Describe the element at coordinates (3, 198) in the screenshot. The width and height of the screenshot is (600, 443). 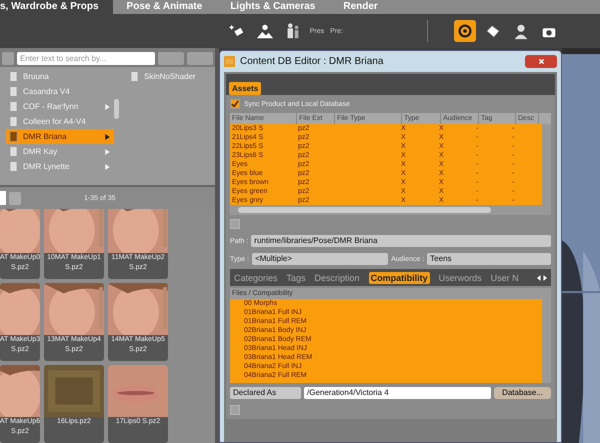
I see `page-field` at that location.